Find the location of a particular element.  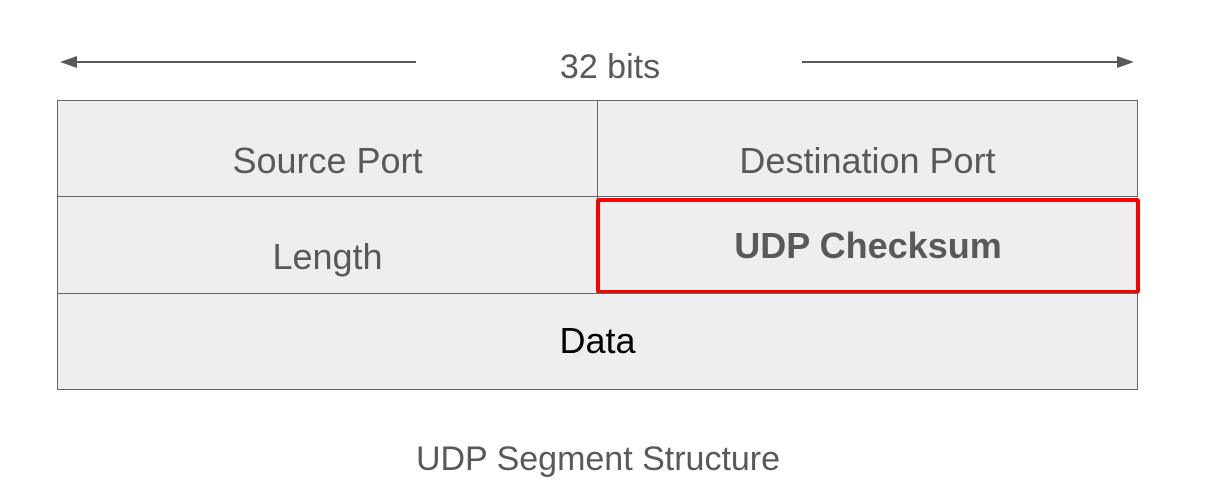

right-arrow-icon is located at coordinates (968, 62).